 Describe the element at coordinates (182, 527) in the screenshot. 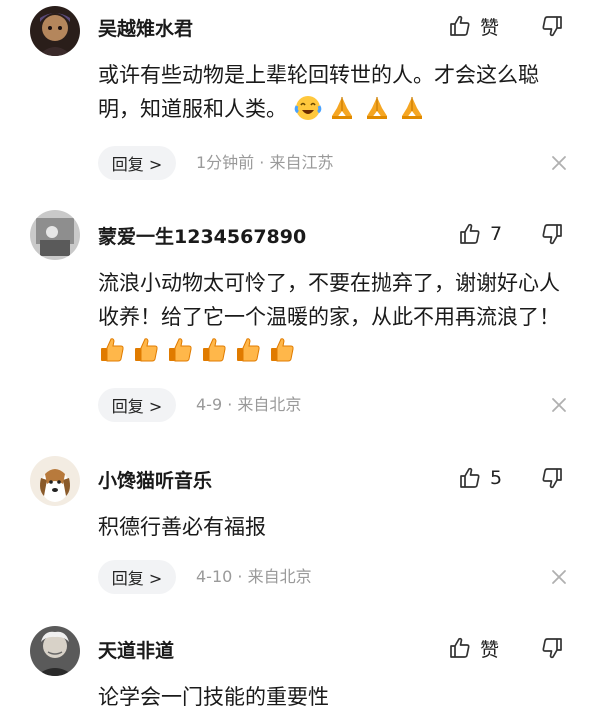

I see `comment-text: 积德行善必有福报` at that location.